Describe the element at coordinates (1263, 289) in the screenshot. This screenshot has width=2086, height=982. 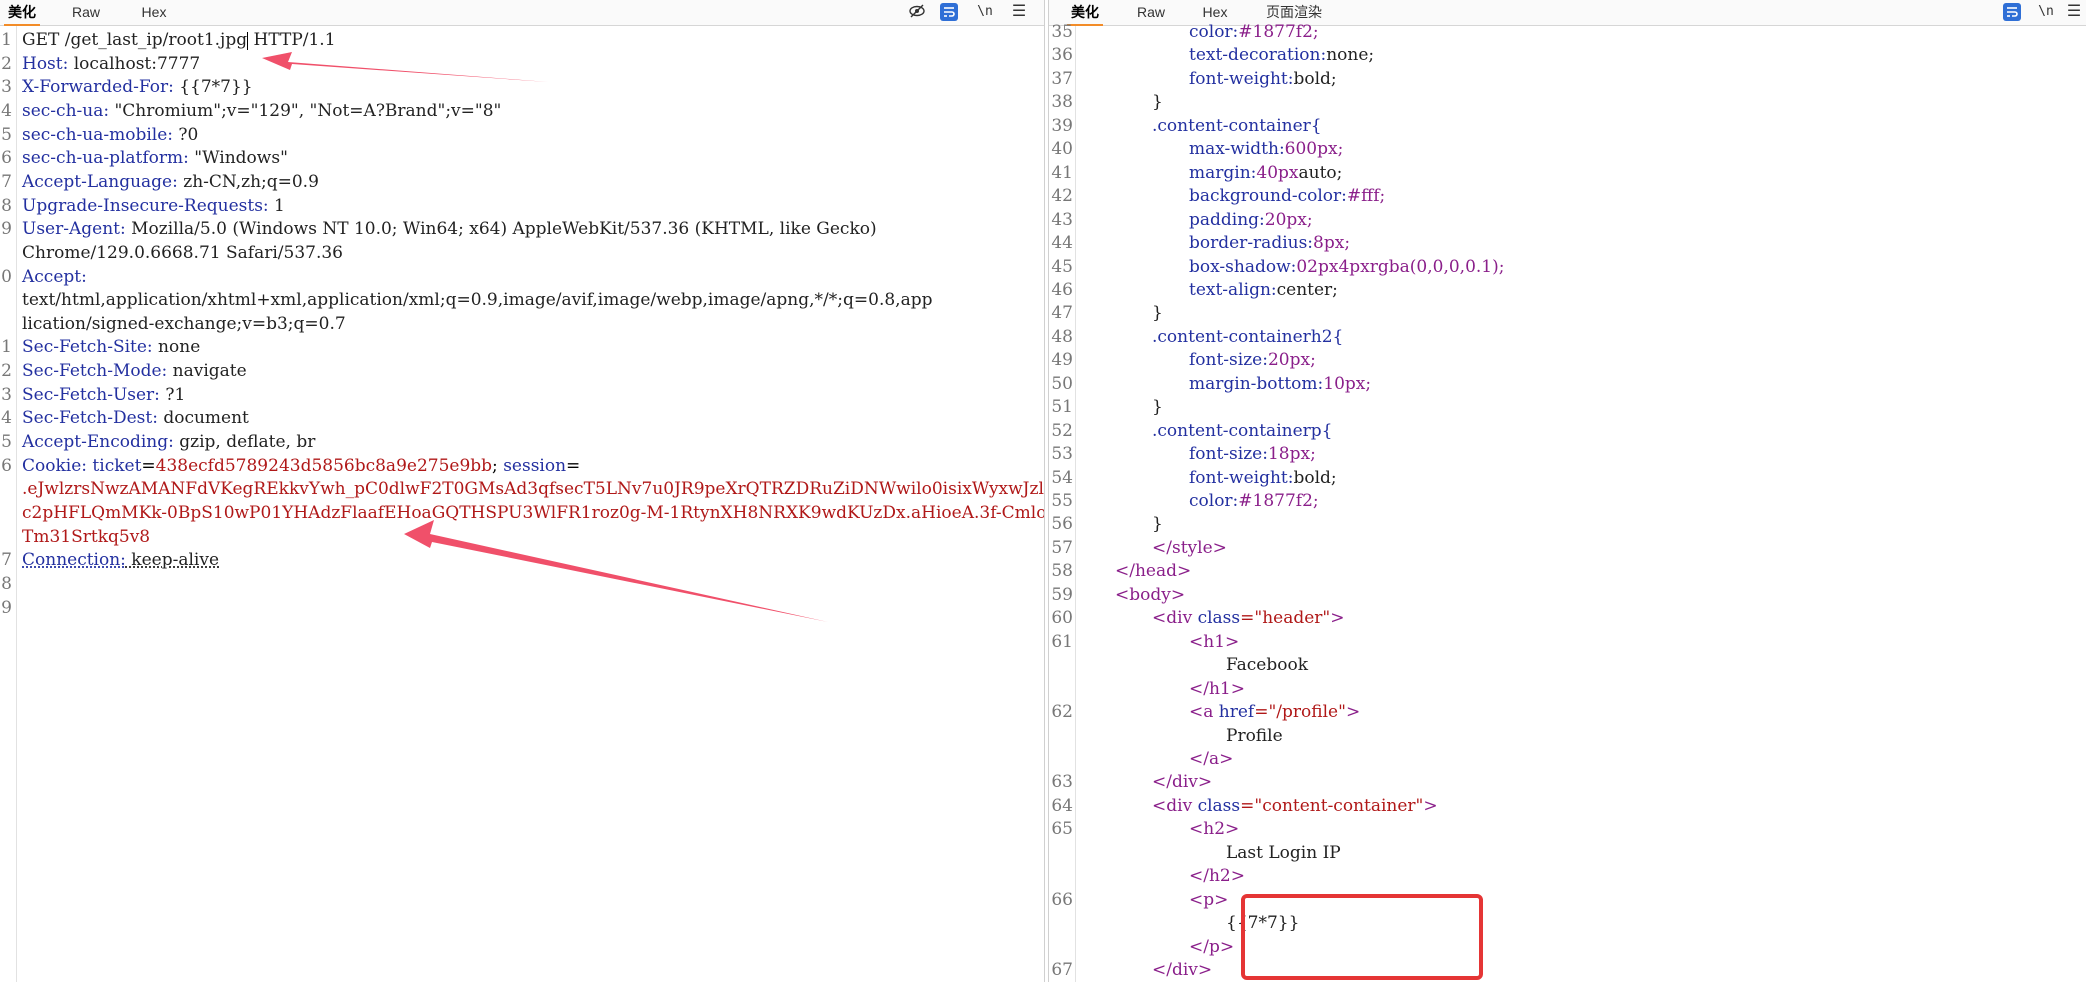
I see `line-text: text-align:center;` at that location.